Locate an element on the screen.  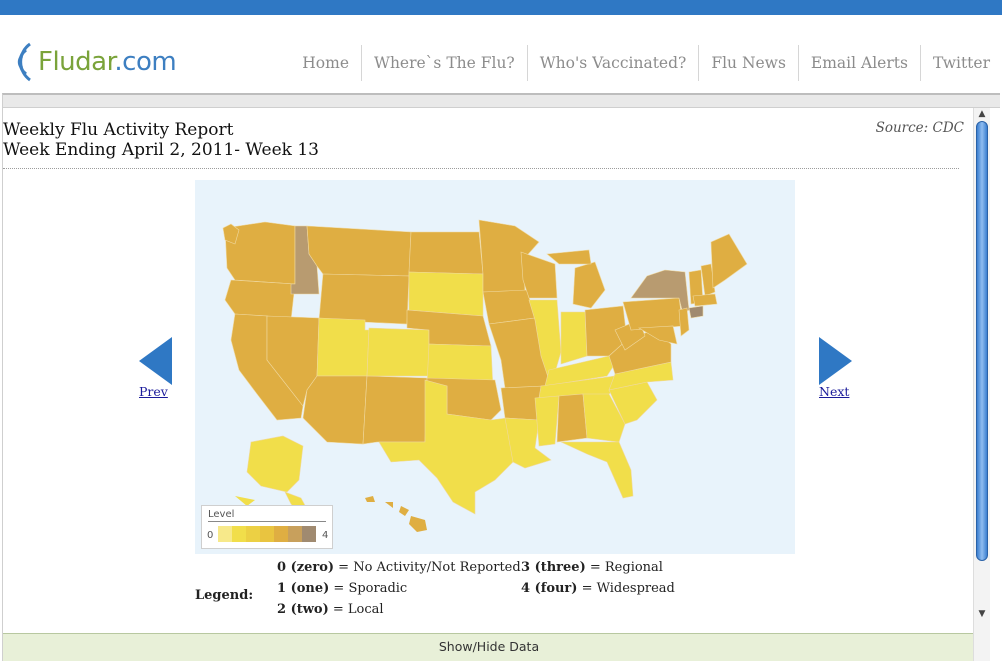
nav-email-alerts: Email Alerts is located at coordinates (858, 63).